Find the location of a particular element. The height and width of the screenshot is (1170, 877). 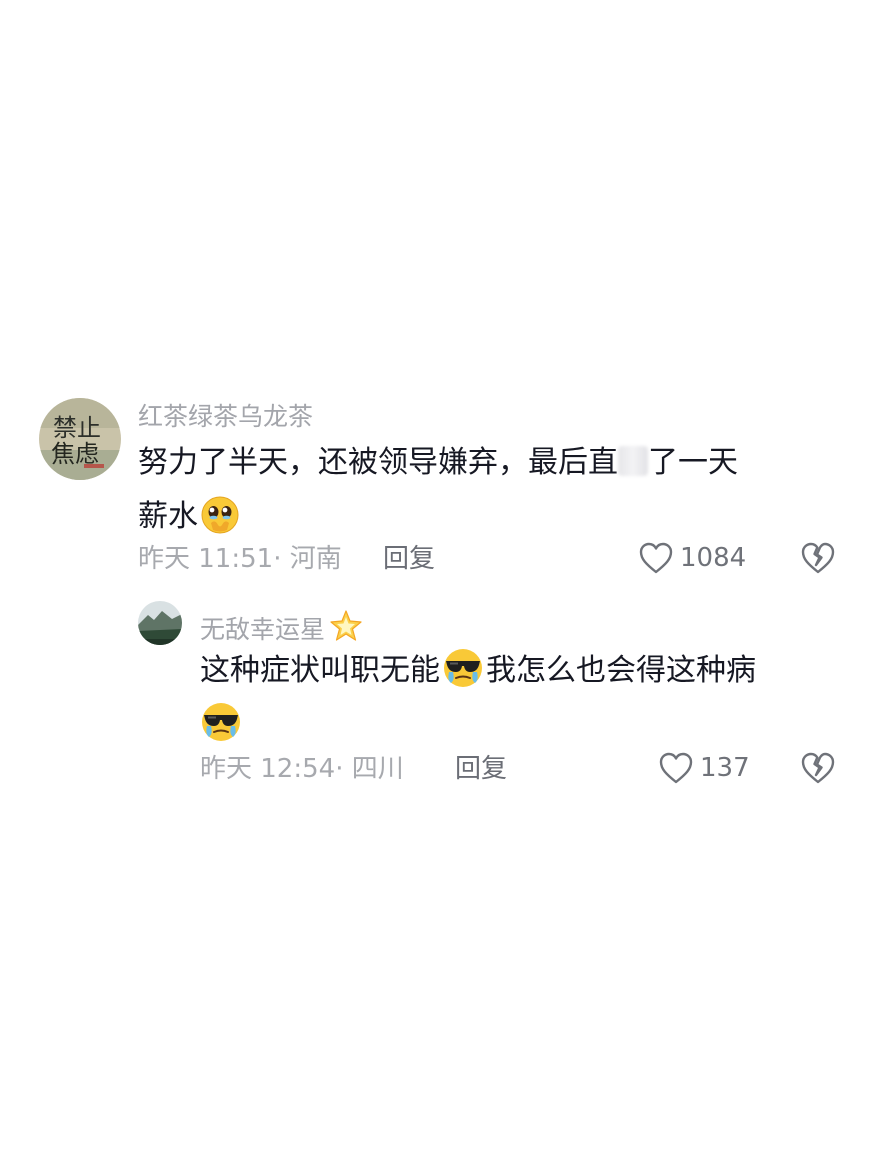

comment-meta: 昨天 12:54· 四川 is located at coordinates (302, 769).